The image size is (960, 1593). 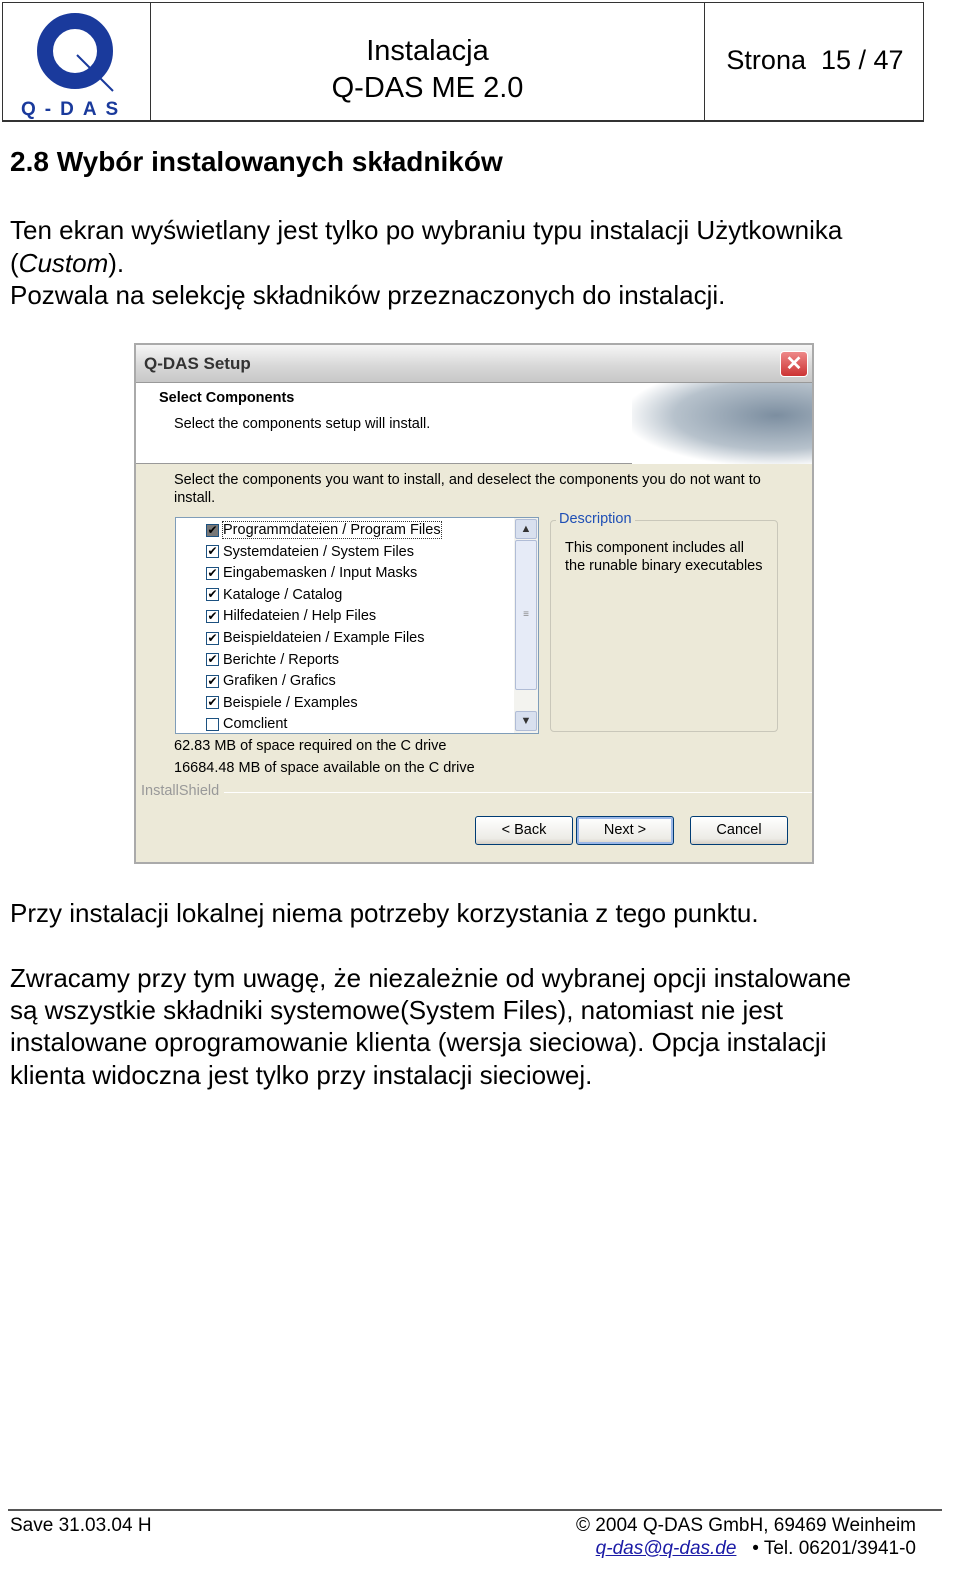 I want to click on footer-copyright: © 2004 Q-DAS GmbH, 69469 Weinheim, so click(x=746, y=1525).